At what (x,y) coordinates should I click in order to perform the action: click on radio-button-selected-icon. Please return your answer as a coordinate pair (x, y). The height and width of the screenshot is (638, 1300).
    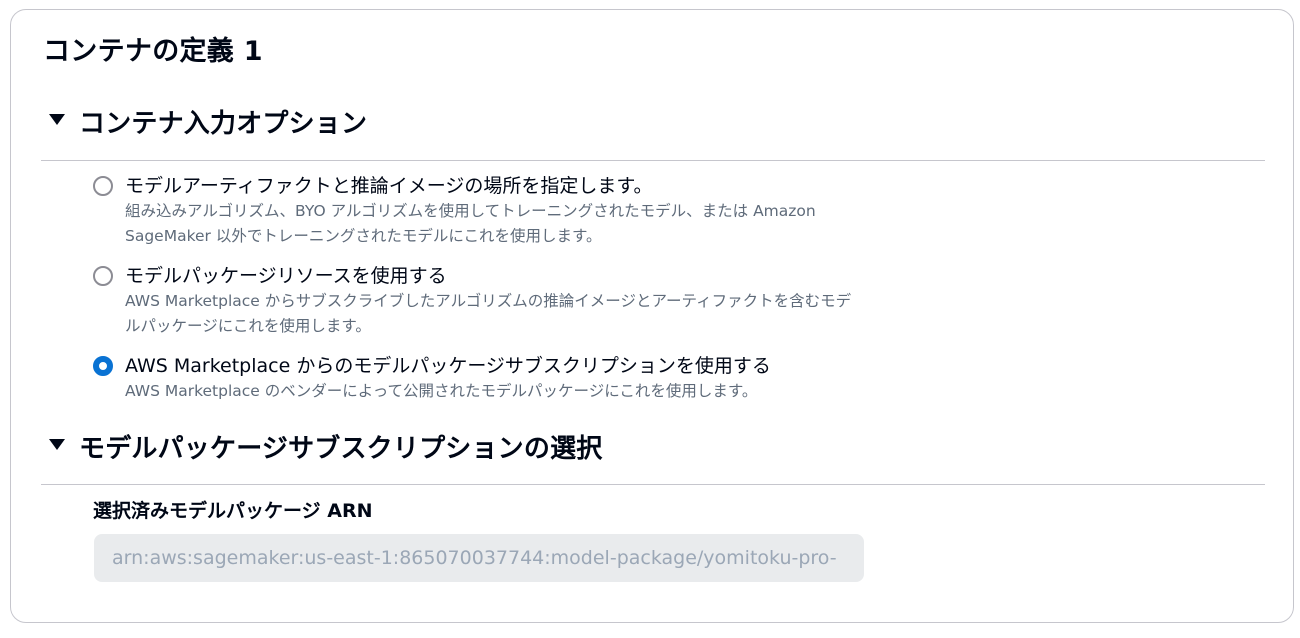
    Looking at the image, I should click on (103, 366).